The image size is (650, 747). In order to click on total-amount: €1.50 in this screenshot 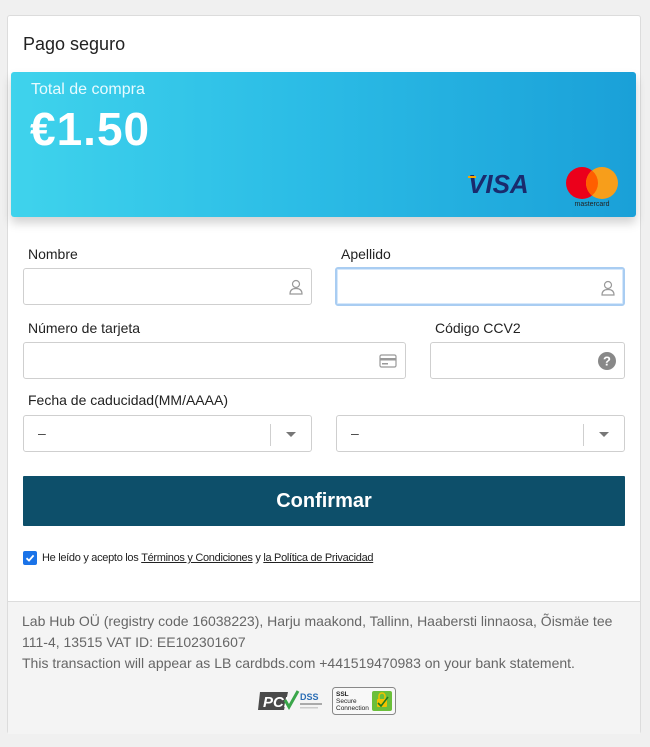, I will do `click(90, 129)`.